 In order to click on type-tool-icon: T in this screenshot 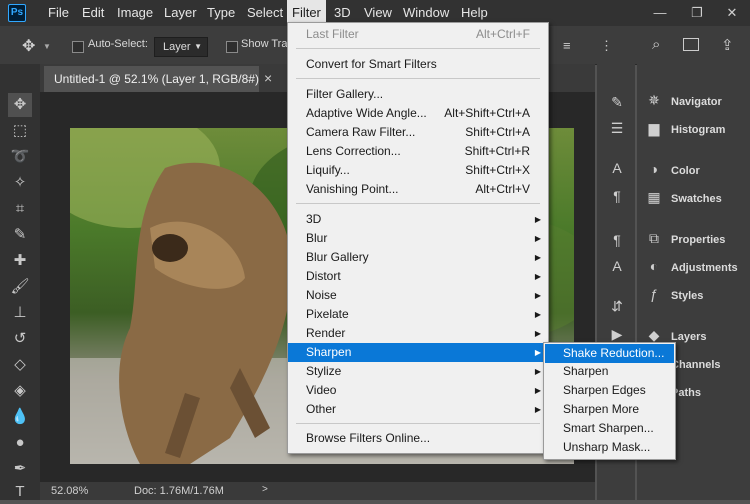, I will do `click(20, 492)`.